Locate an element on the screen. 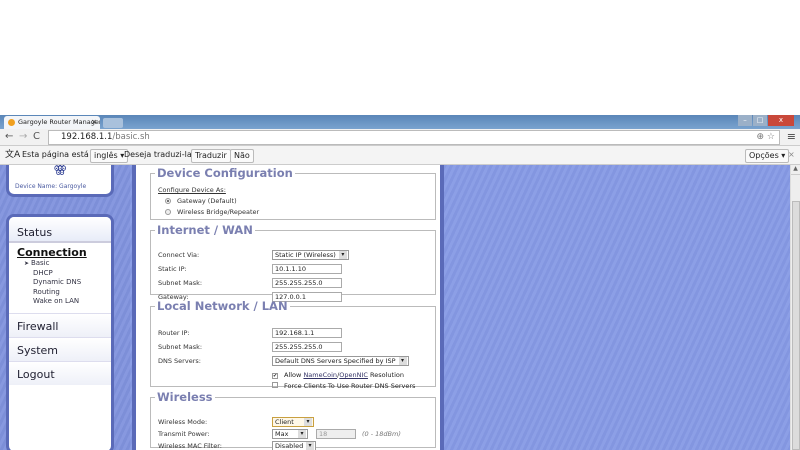 The width and height of the screenshot is (800, 450). language-value: inglês is located at coordinates (106, 155).